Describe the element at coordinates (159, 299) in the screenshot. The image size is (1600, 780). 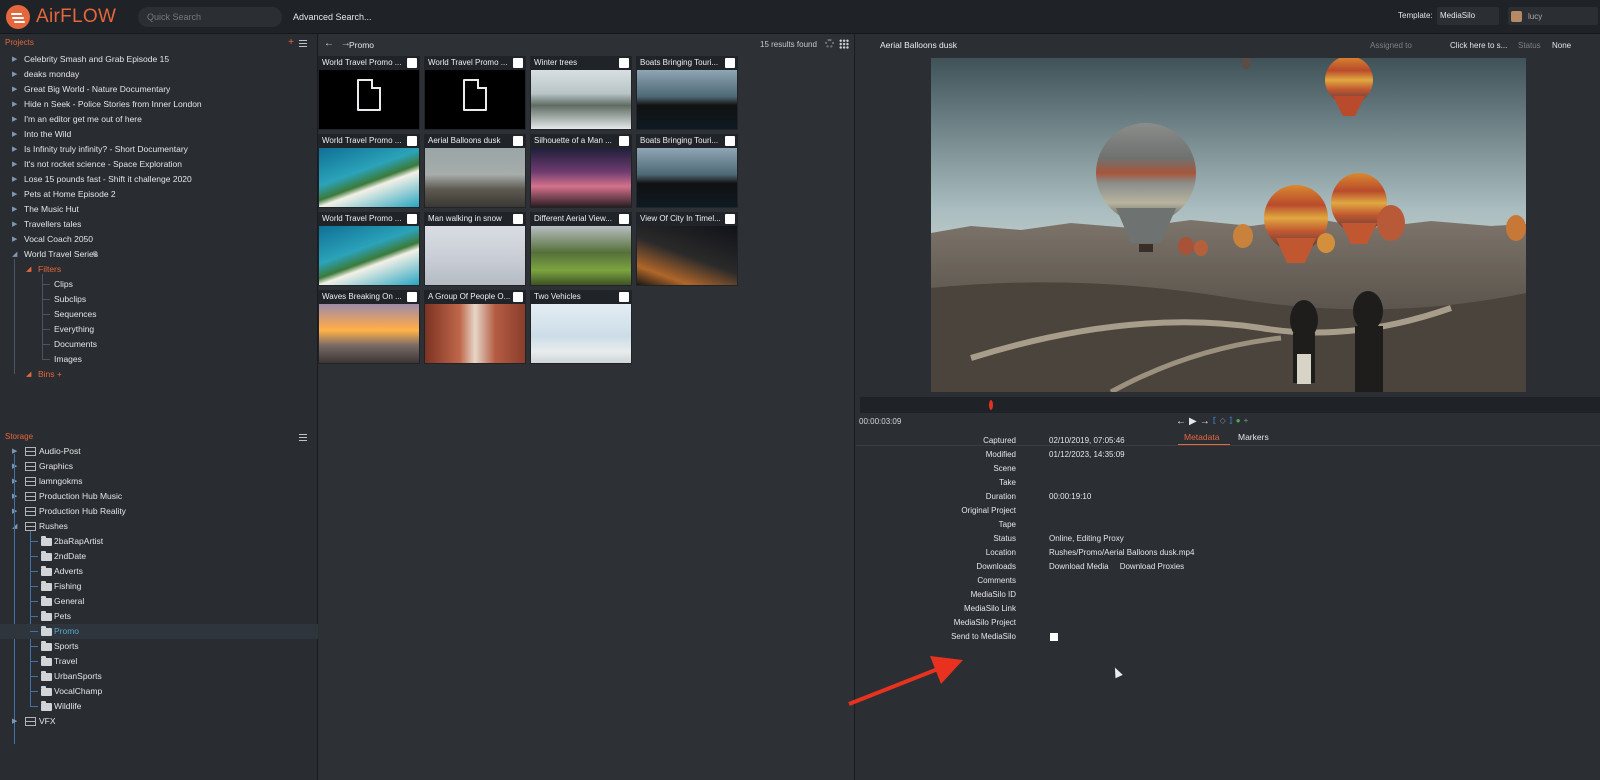
I see `filter-item-subclips: Subclips` at that location.